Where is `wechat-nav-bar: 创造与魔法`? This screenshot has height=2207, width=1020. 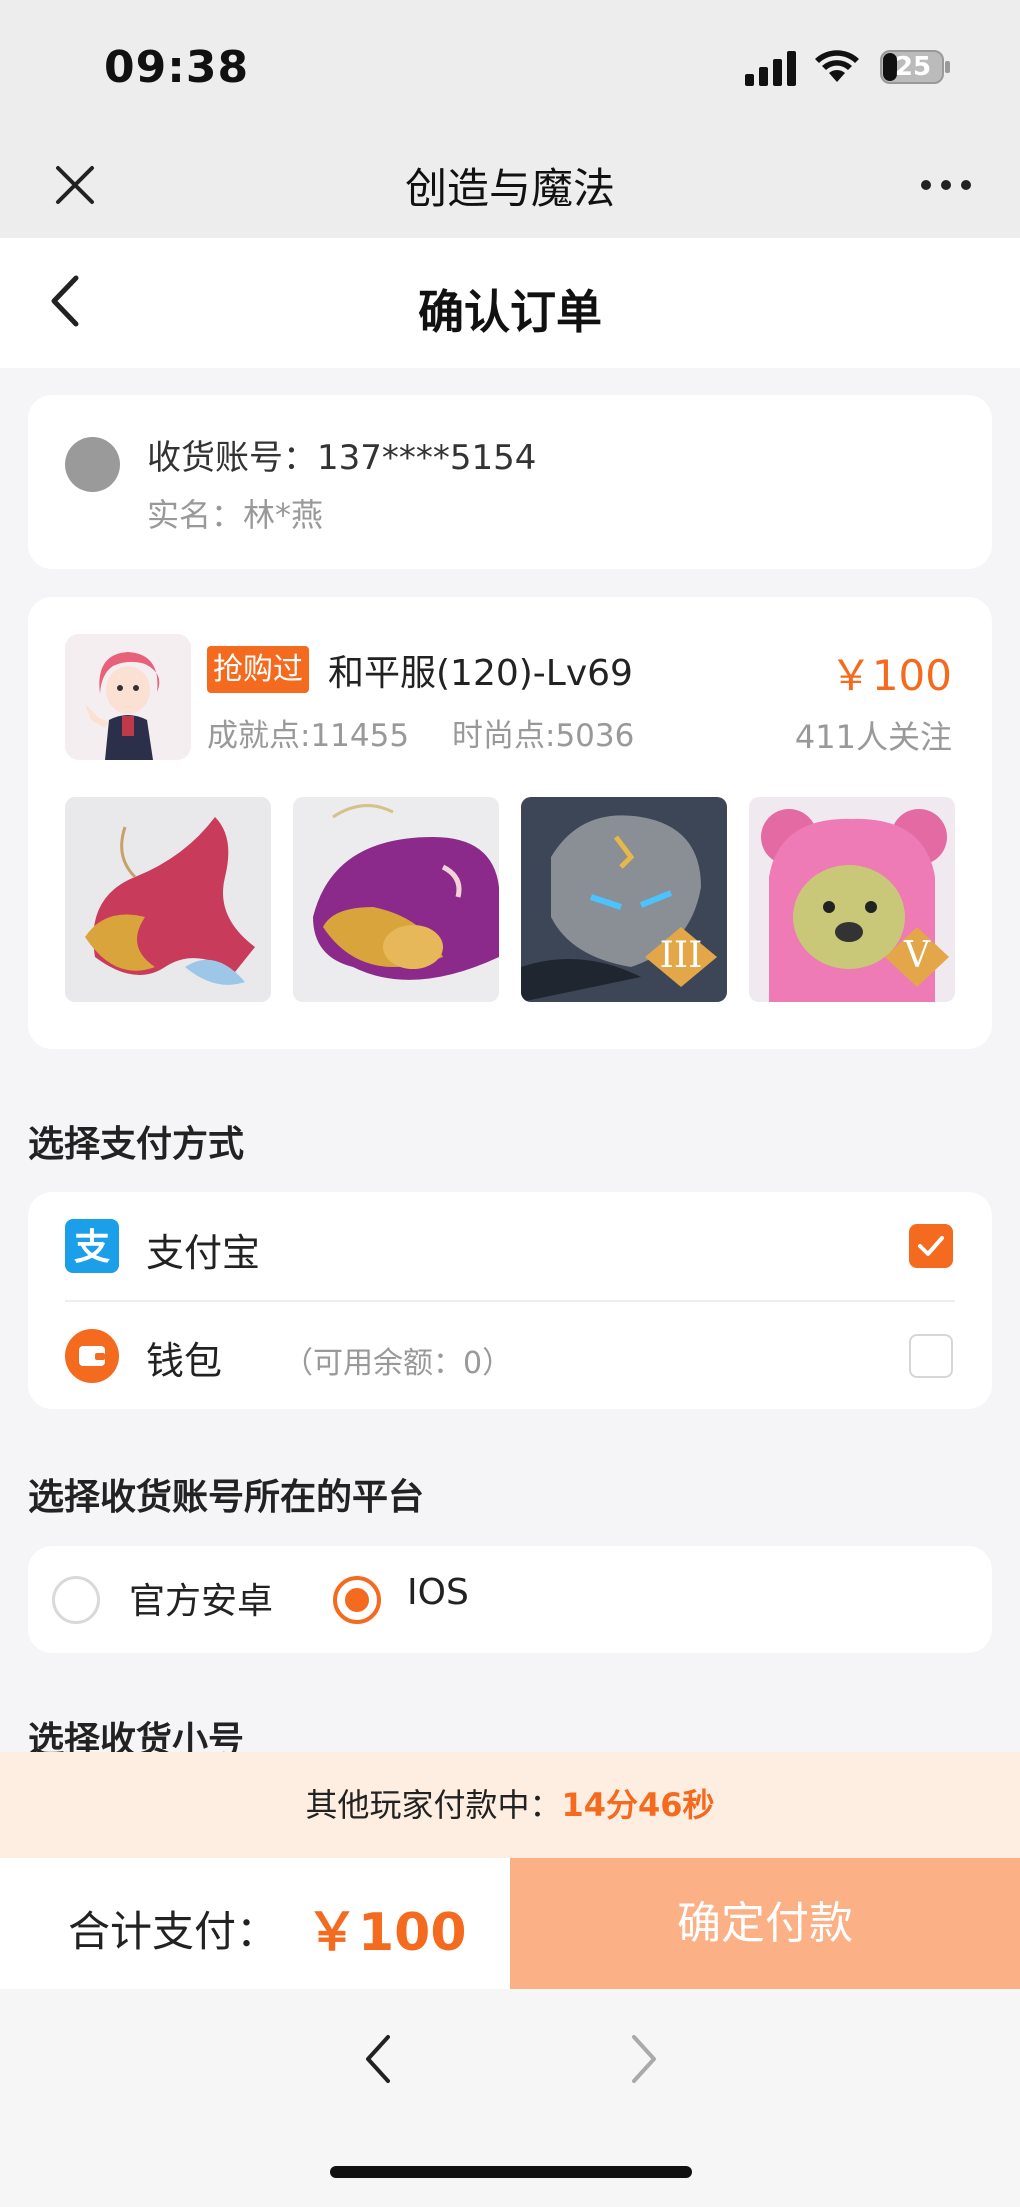
wechat-nav-bar: 创造与魔法 is located at coordinates (510, 186).